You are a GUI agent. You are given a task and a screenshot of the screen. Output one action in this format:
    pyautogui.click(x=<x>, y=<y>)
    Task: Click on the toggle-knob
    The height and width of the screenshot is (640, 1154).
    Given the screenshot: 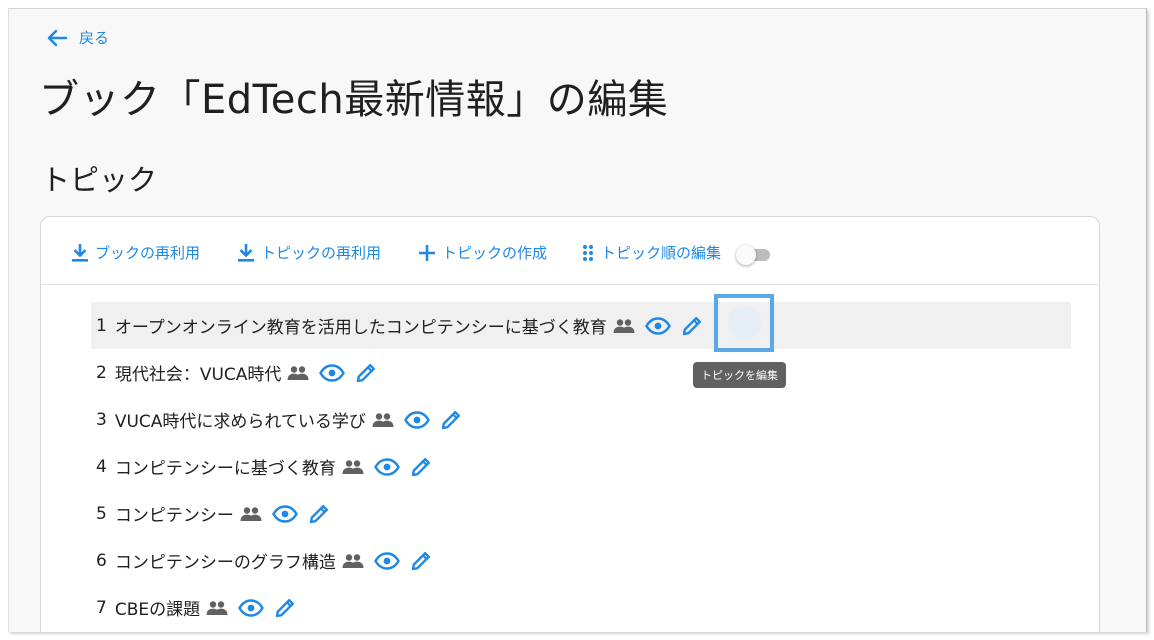 What is the action you would take?
    pyautogui.click(x=746, y=255)
    